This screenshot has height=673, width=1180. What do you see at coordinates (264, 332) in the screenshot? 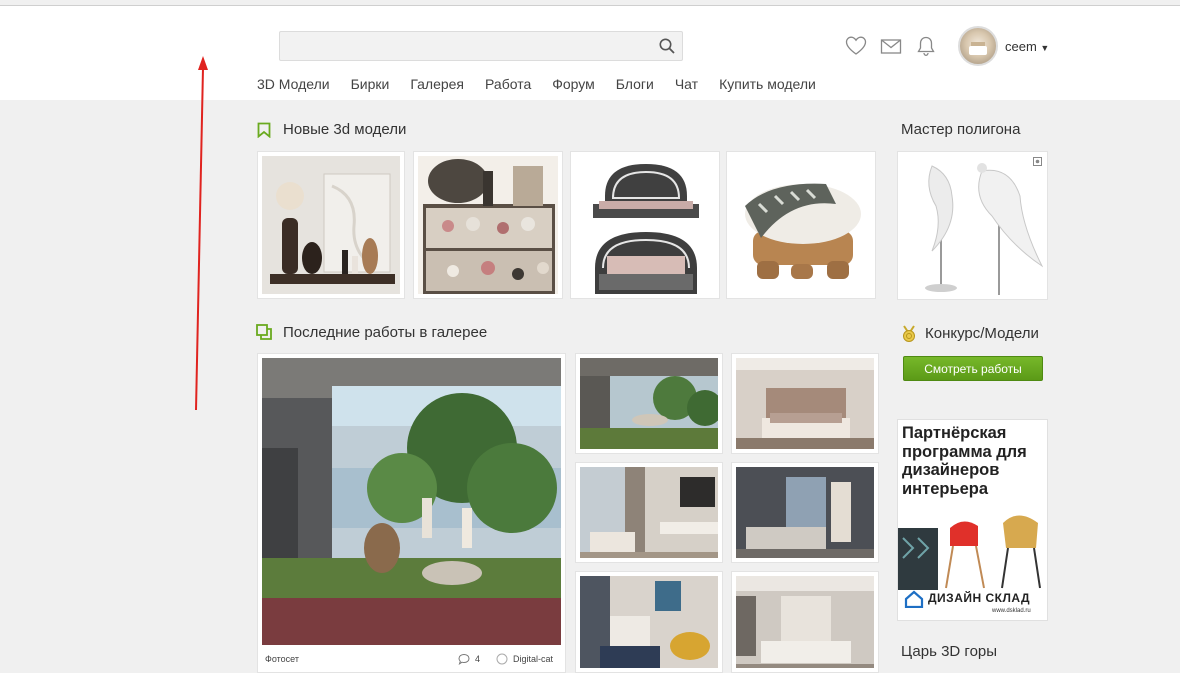
I see `gallery-icon` at bounding box center [264, 332].